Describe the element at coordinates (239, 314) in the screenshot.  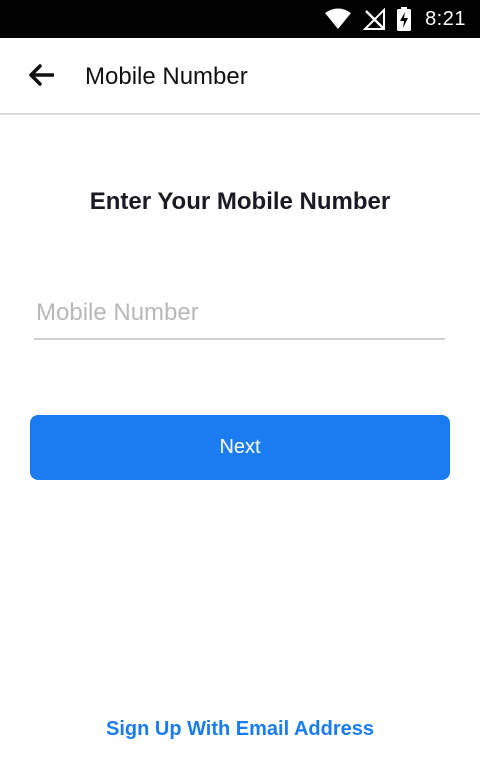
I see `mobile-number-input` at that location.